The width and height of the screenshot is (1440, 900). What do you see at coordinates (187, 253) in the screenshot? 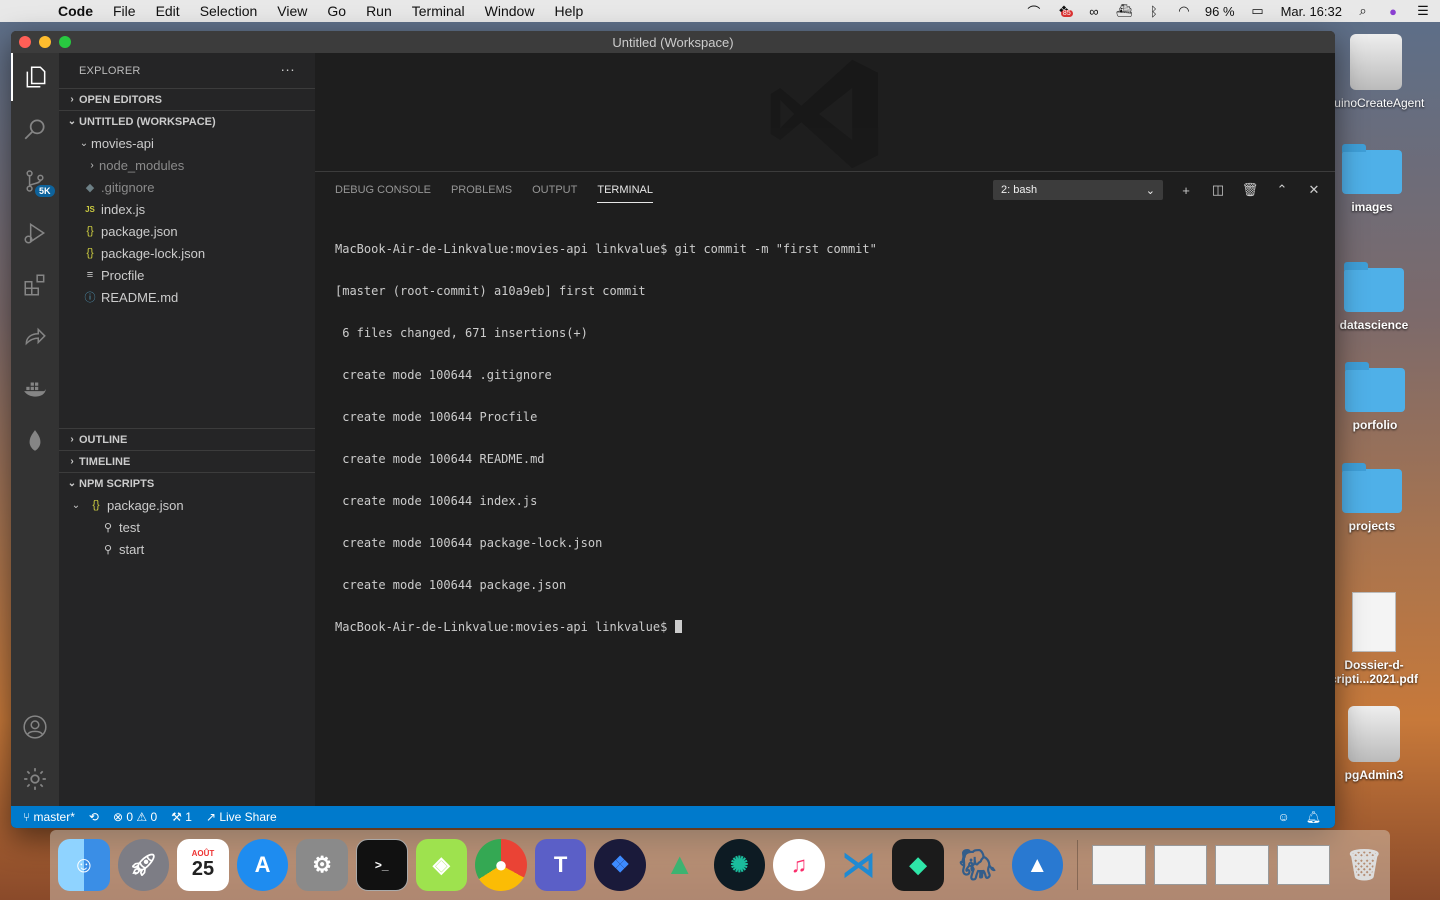
I see `tree-item-package-lock-json: {} package-lock.json` at bounding box center [187, 253].